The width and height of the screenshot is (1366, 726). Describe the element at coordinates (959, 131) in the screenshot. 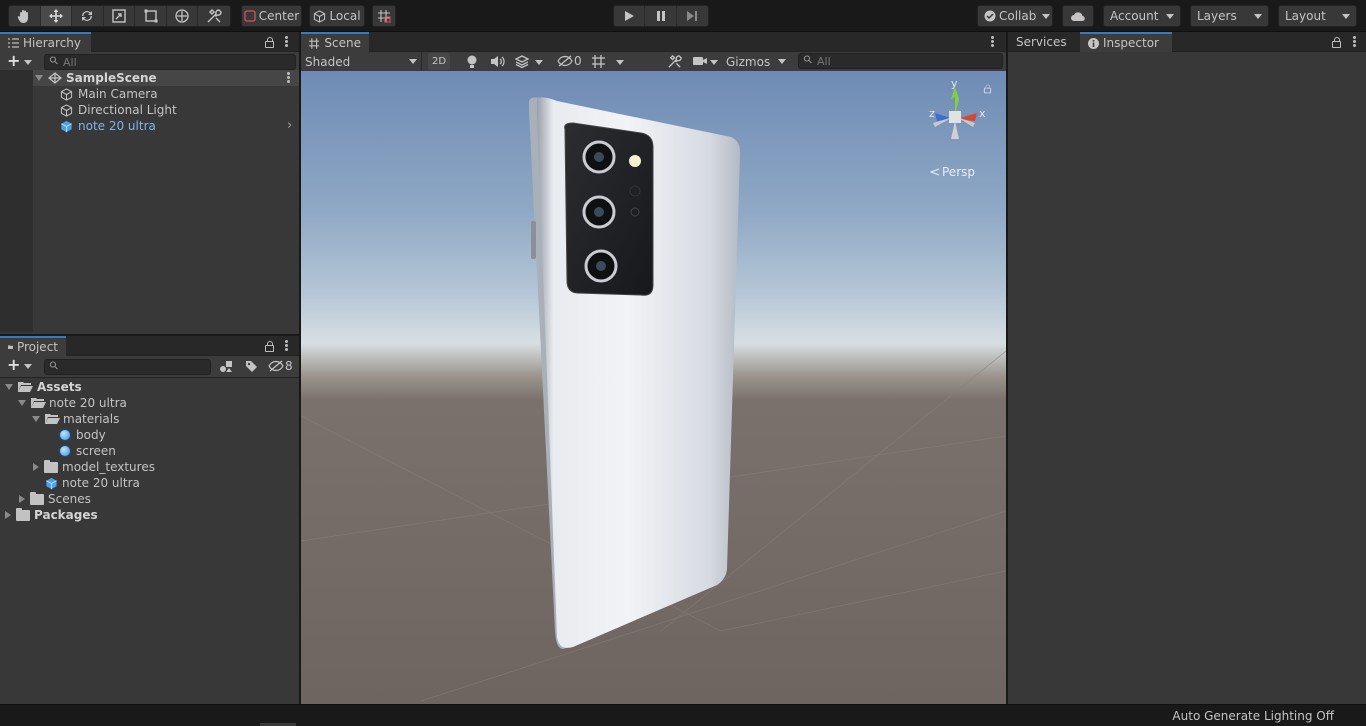

I see `orientation-gizmo: y x z Persp` at that location.